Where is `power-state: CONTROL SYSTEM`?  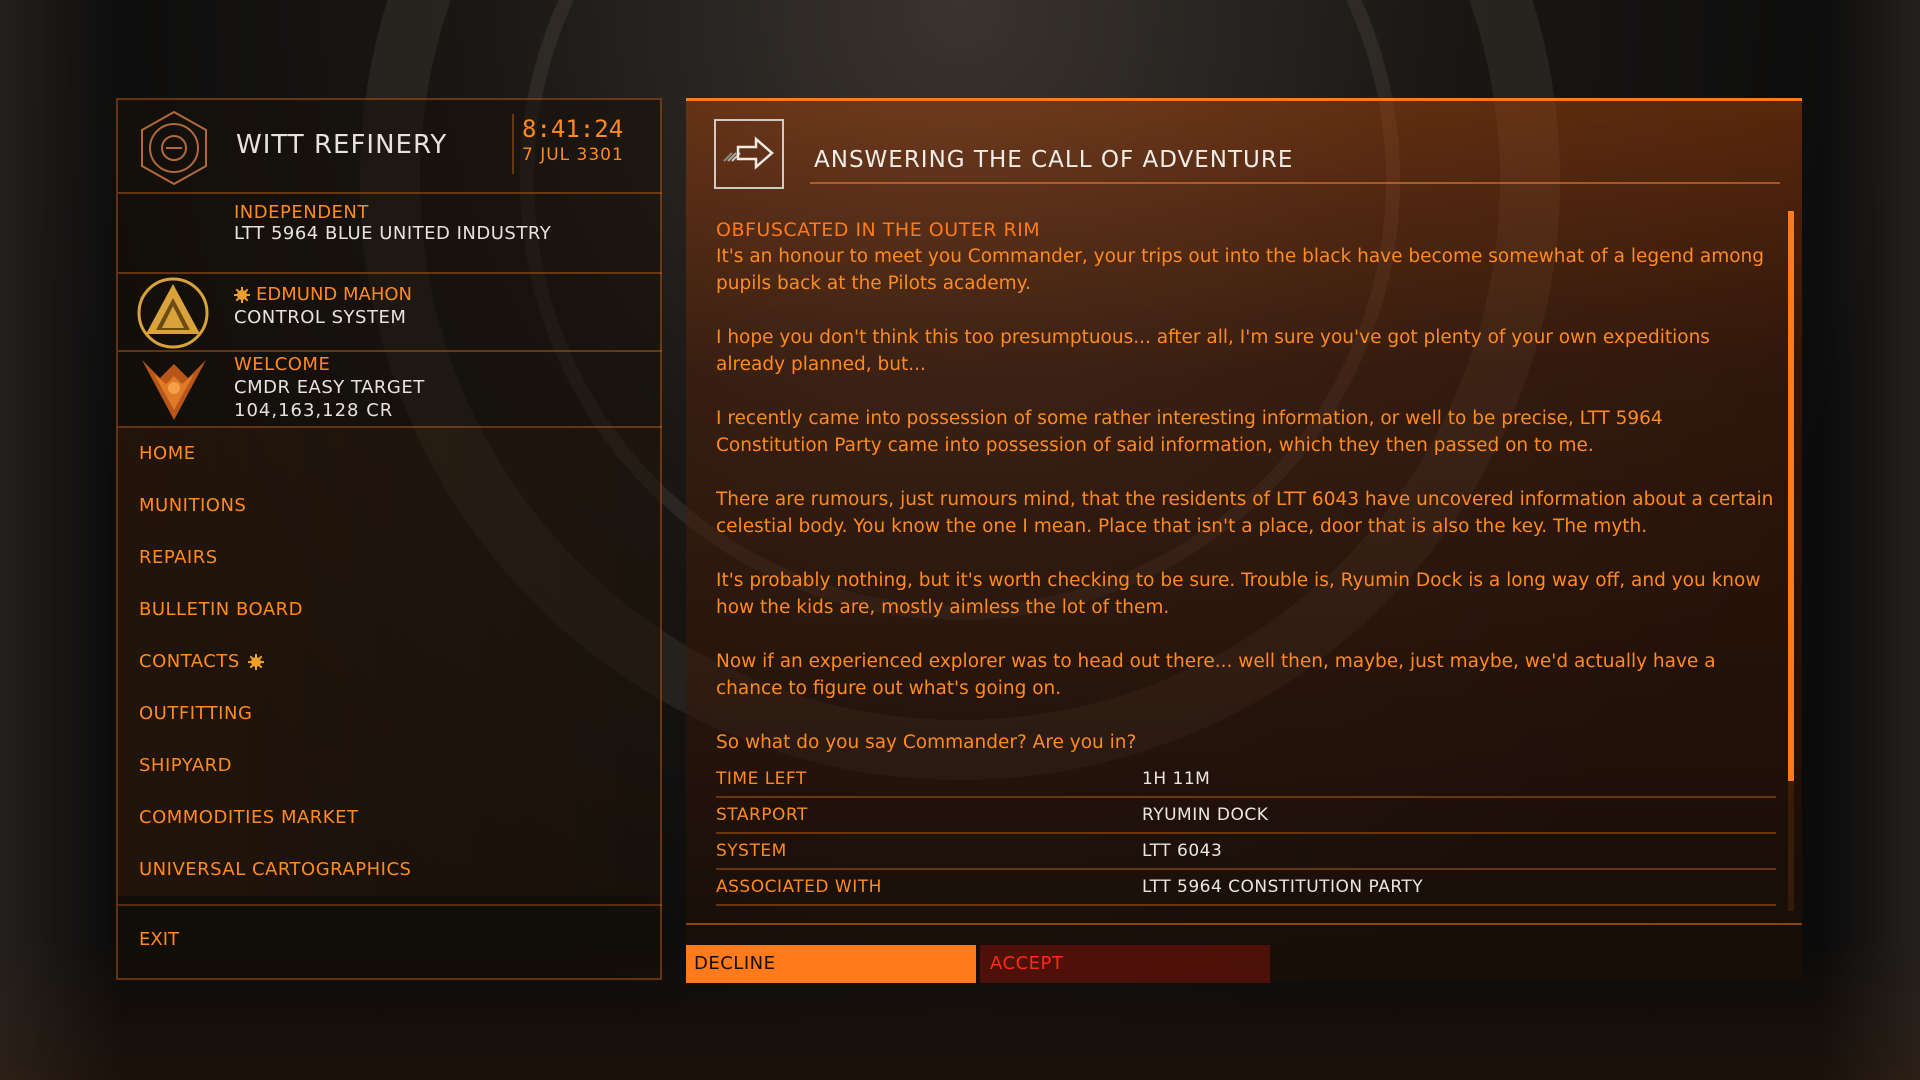 power-state: CONTROL SYSTEM is located at coordinates (320, 317).